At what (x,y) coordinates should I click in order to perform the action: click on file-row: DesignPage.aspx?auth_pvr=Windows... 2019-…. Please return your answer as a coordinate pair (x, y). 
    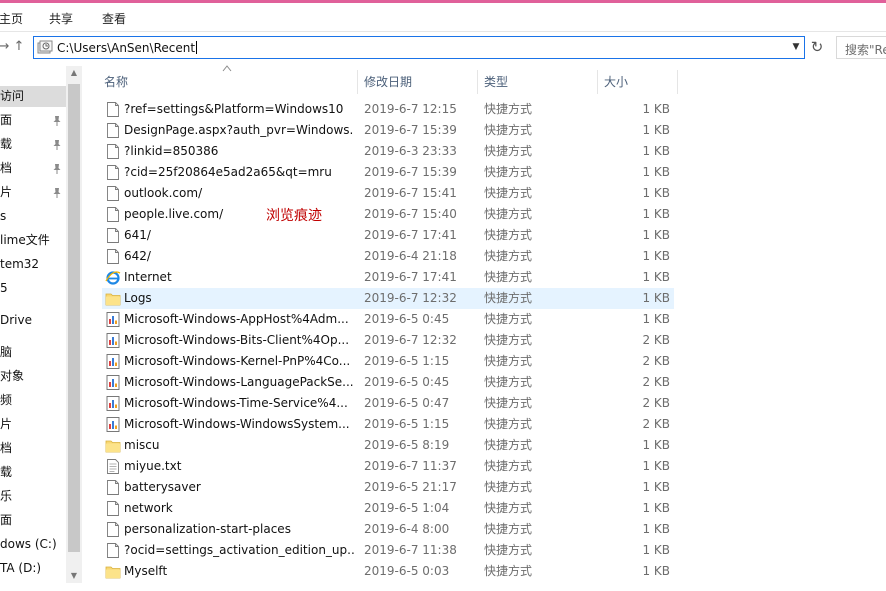
    Looking at the image, I should click on (388, 130).